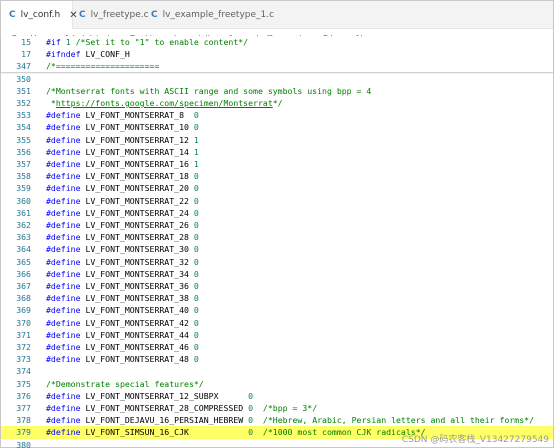  Describe the element at coordinates (277, 384) in the screenshot. I see `code-line: 375 /*Demonstrate special features*/` at that location.